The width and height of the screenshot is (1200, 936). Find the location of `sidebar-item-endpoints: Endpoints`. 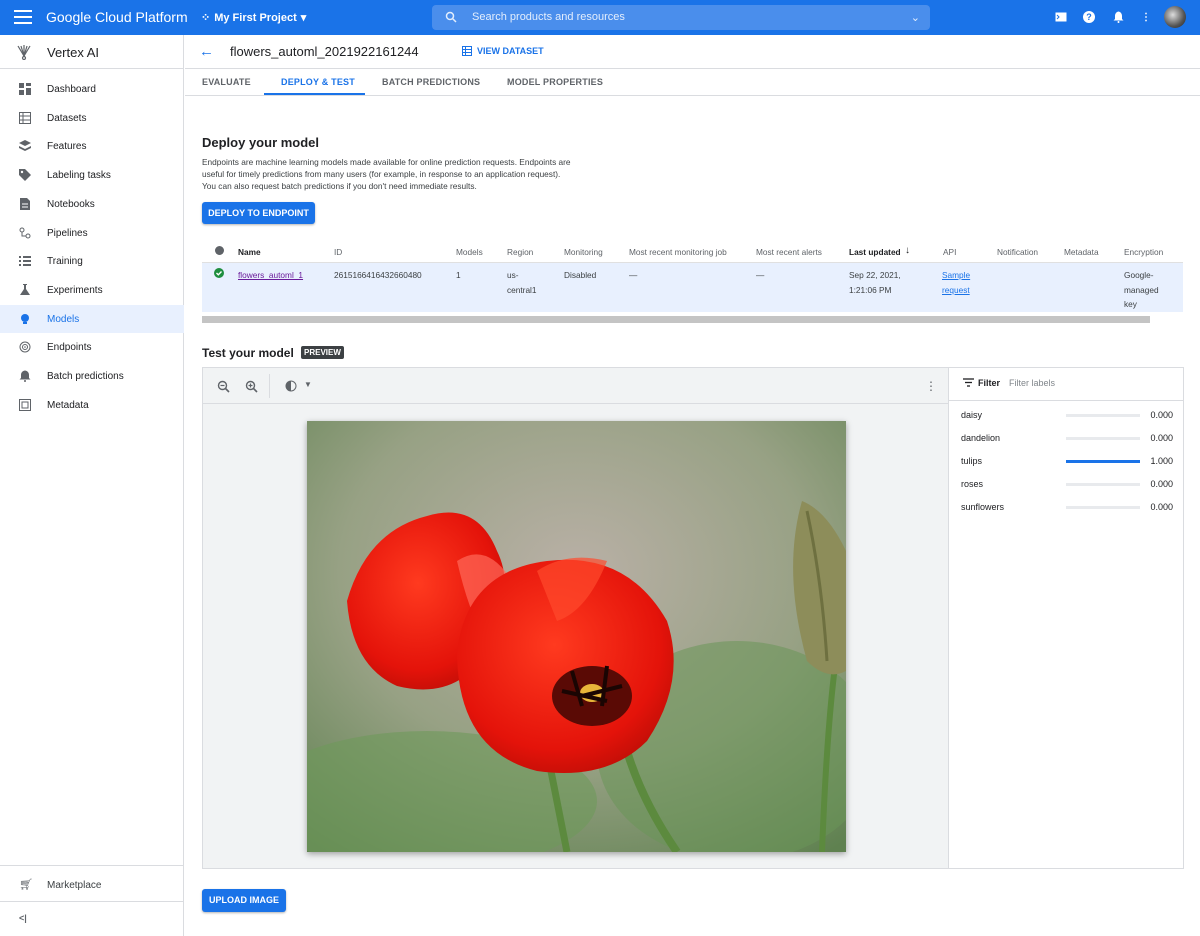

sidebar-item-endpoints: Endpoints is located at coordinates (92, 347).